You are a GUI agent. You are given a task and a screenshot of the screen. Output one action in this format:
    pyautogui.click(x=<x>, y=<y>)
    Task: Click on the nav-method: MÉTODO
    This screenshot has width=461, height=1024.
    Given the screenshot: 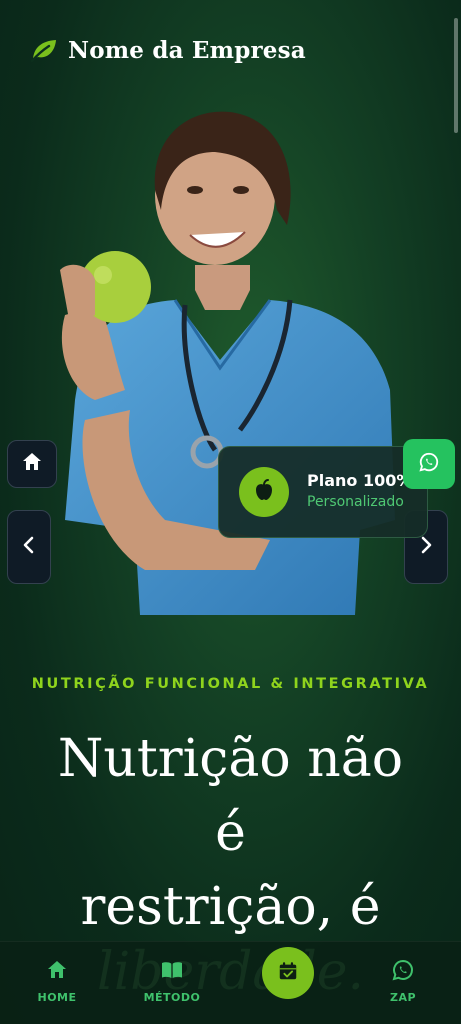 What is the action you would take?
    pyautogui.click(x=172, y=981)
    